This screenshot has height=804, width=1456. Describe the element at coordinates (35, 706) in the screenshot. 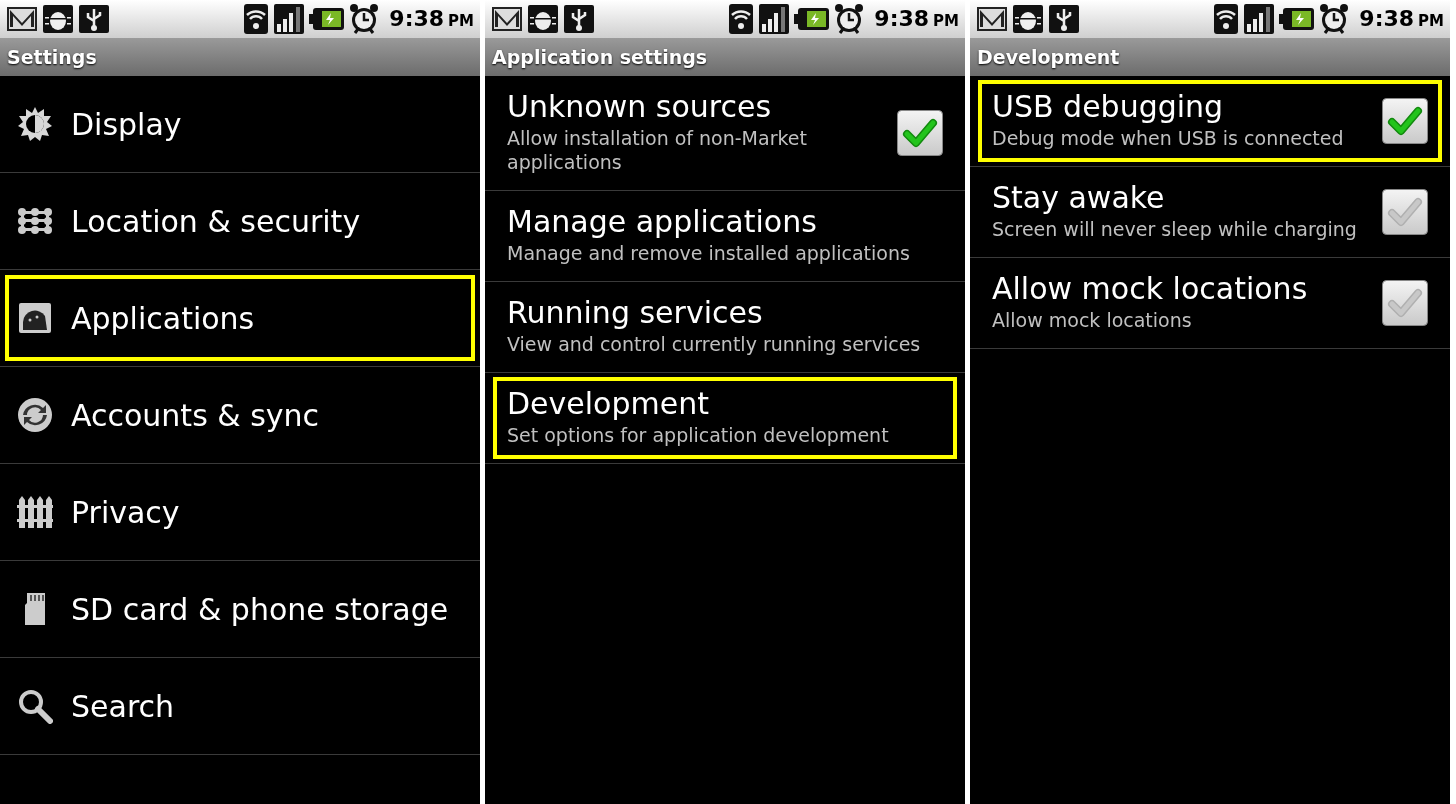

I see `search-icon` at that location.